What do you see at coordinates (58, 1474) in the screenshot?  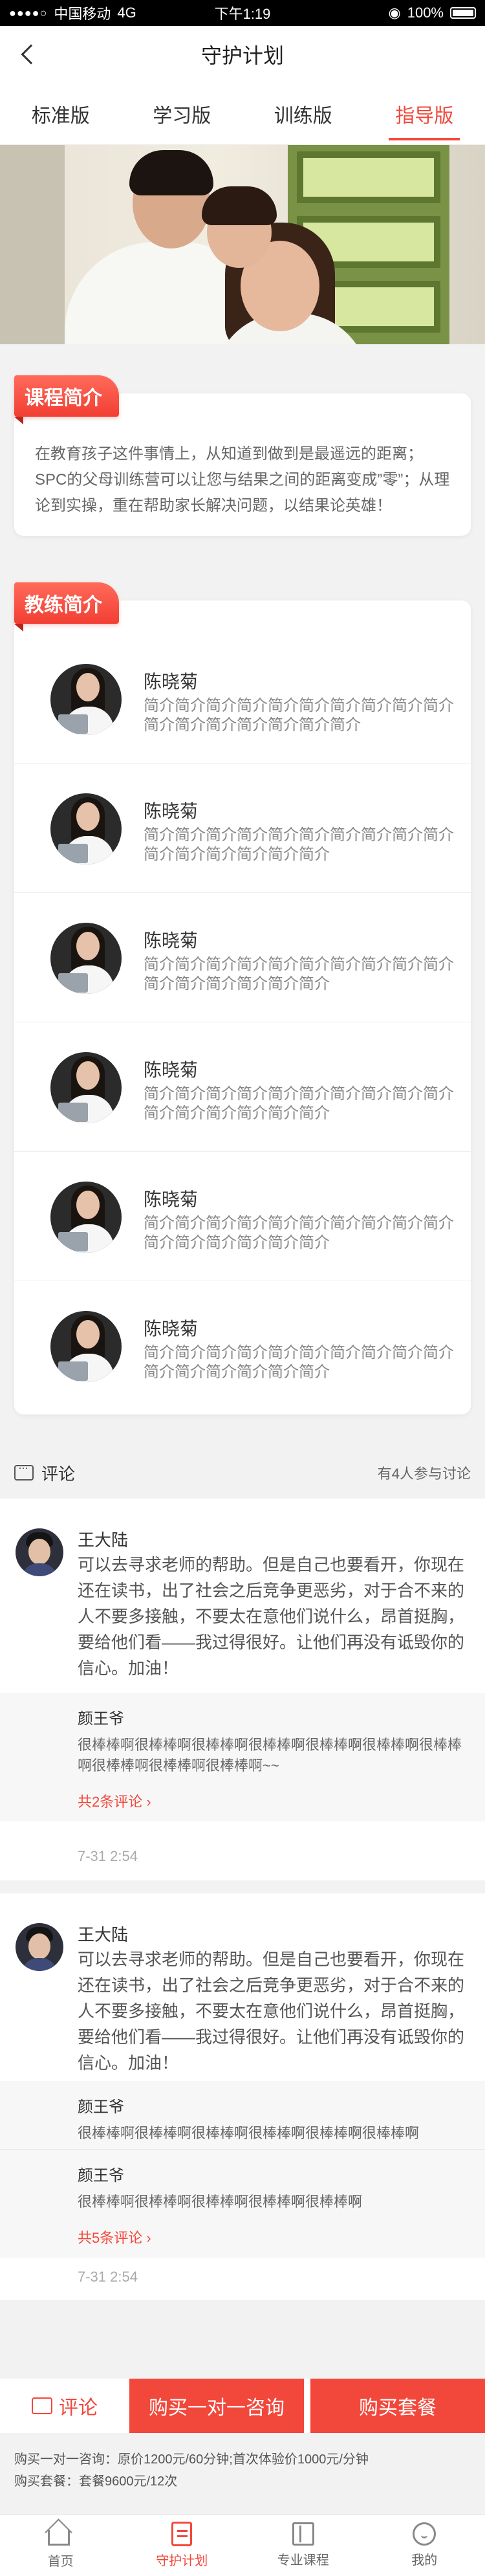 I see `comment-section-label: 评论` at bounding box center [58, 1474].